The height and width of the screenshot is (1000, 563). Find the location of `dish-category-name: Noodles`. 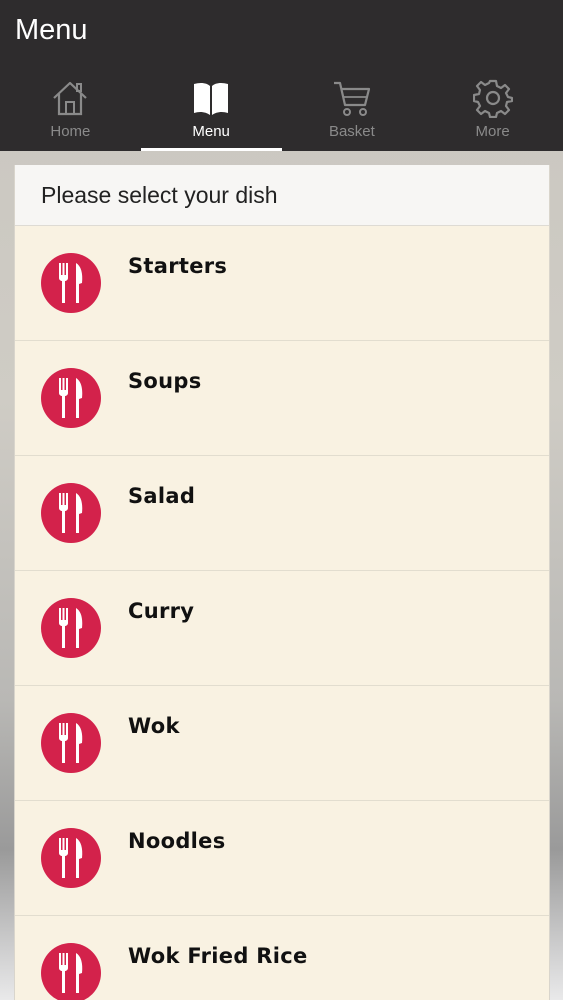

dish-category-name: Noodles is located at coordinates (177, 841).